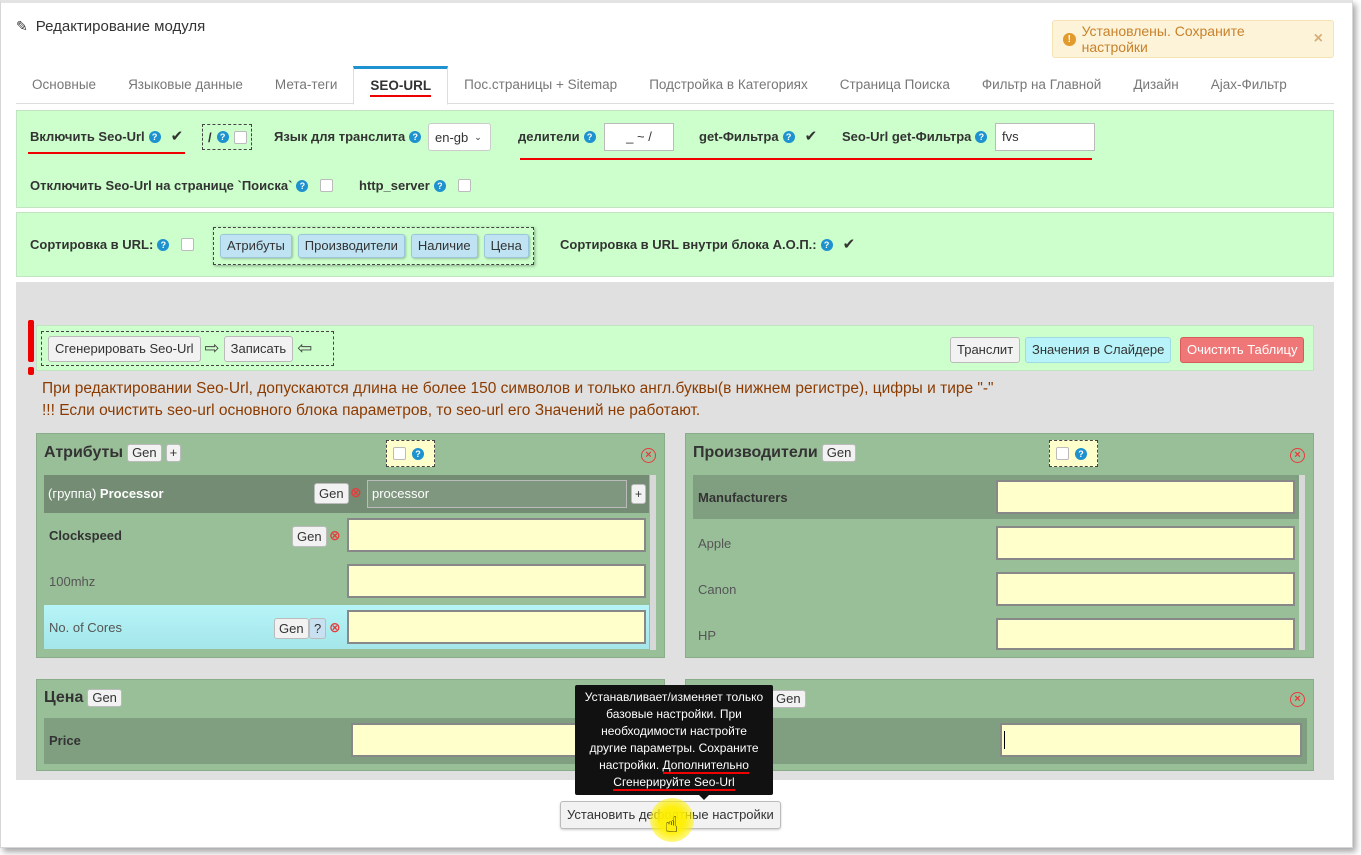  I want to click on group-gen-button: Gen, so click(331, 493).